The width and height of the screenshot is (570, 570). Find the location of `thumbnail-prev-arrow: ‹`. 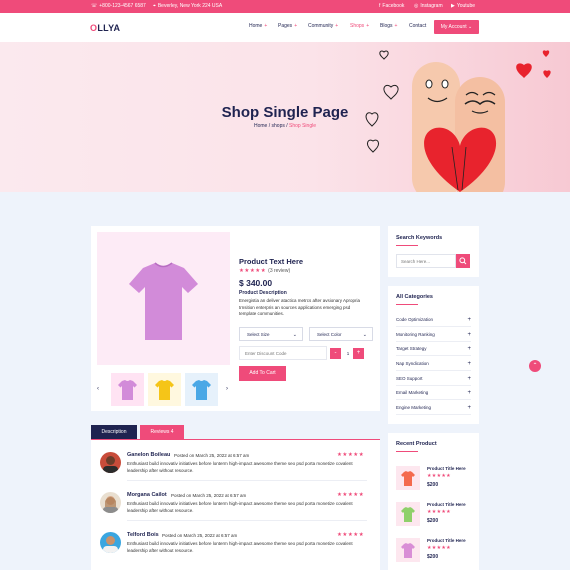

thumbnail-prev-arrow: ‹ is located at coordinates (98, 389).